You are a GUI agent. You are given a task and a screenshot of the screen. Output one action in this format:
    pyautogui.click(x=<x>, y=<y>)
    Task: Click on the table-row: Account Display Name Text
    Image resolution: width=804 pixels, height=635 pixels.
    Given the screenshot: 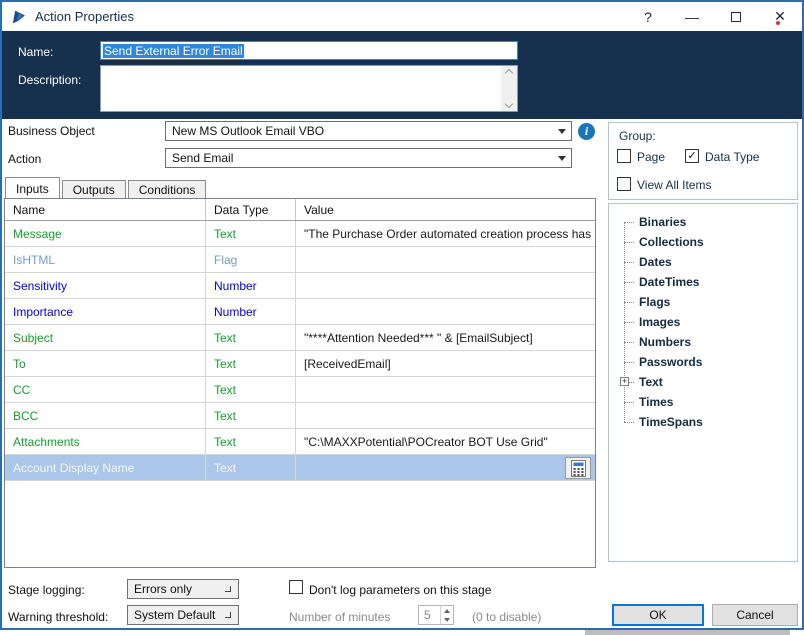 What is the action you would take?
    pyautogui.click(x=300, y=468)
    